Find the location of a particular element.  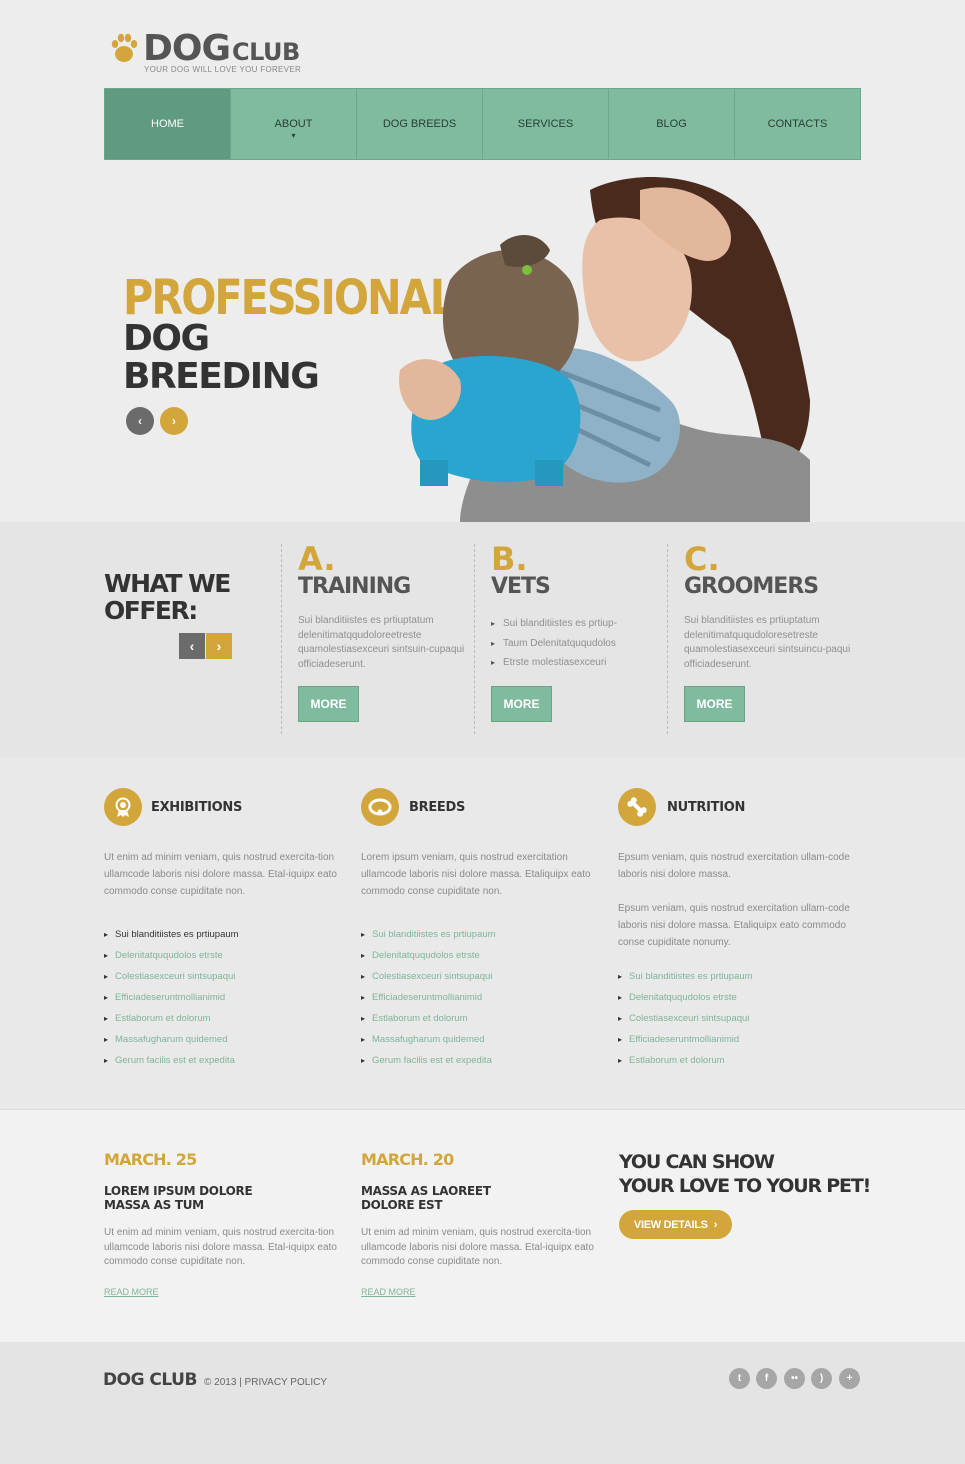

nav-about-label: ABOUT is located at coordinates (293, 124).